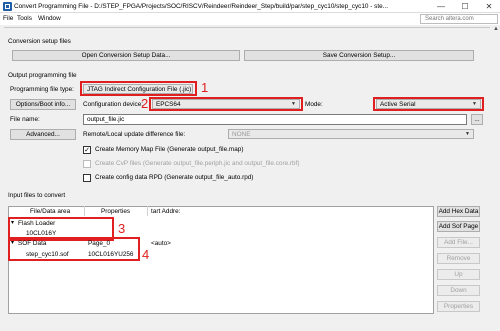 The height and width of the screenshot is (331, 500). What do you see at coordinates (87, 178) in the screenshot?
I see `rpd-checkbox` at bounding box center [87, 178].